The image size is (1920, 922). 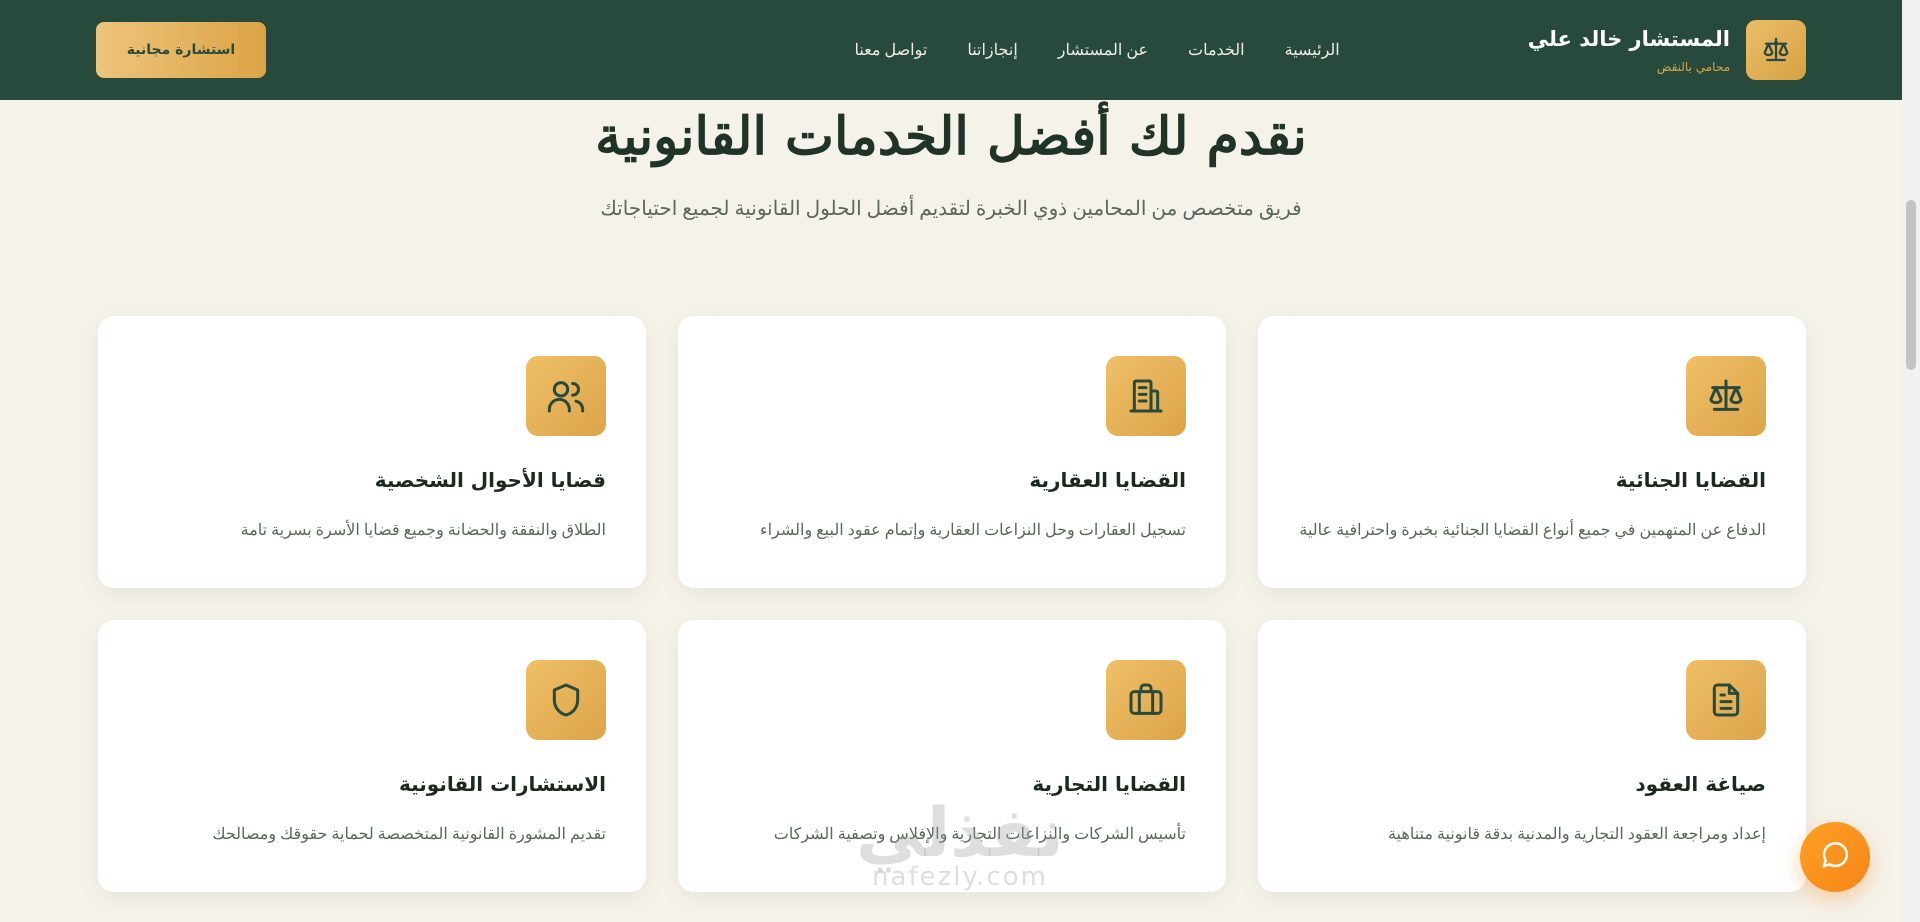 What do you see at coordinates (566, 700) in the screenshot?
I see `shield-icon` at bounding box center [566, 700].